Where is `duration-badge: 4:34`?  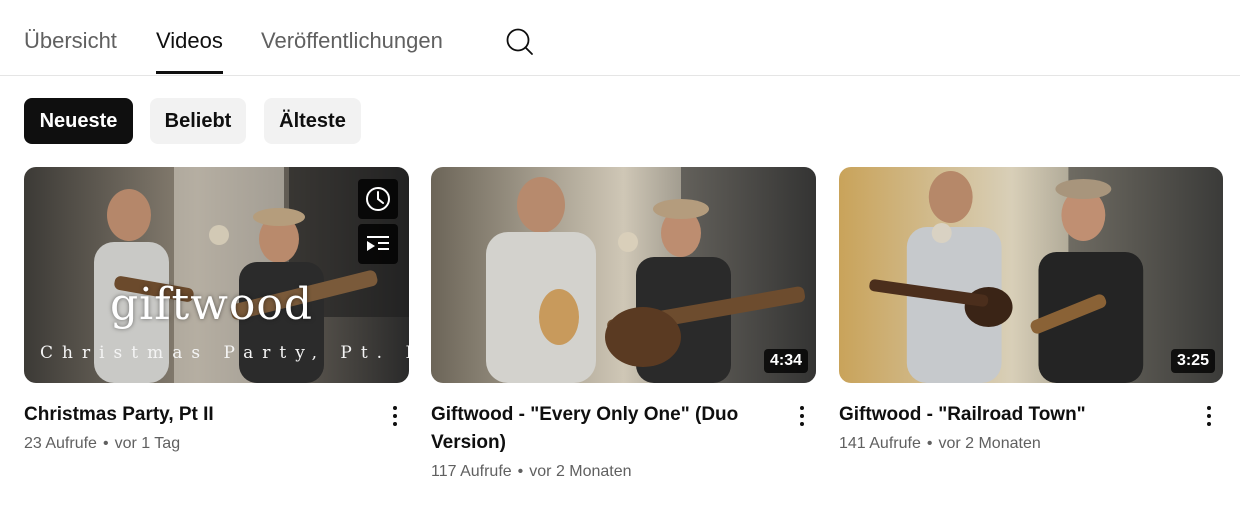 duration-badge: 4:34 is located at coordinates (785, 361).